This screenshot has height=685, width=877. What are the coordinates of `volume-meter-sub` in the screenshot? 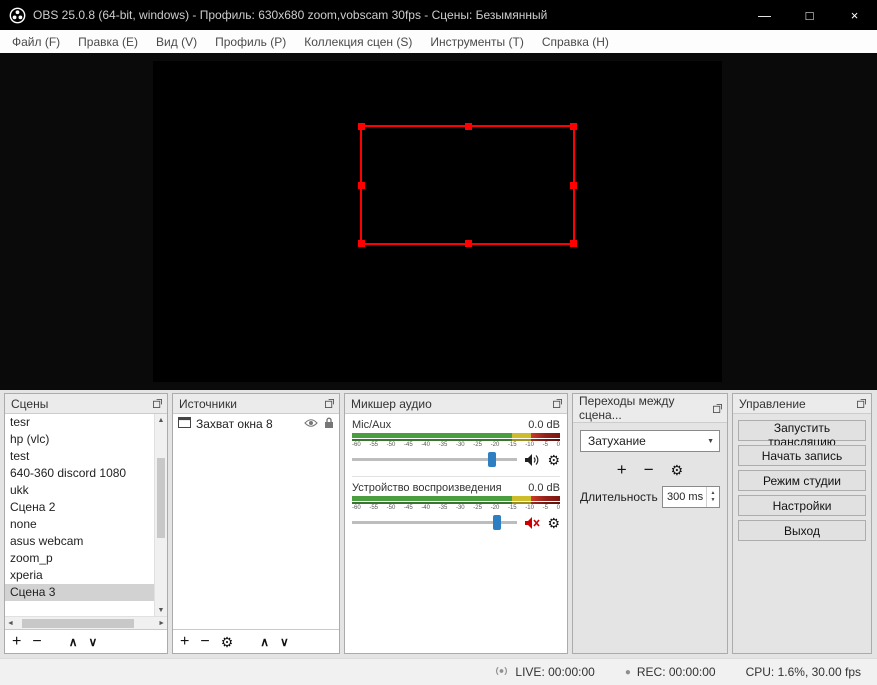 It's located at (456, 503).